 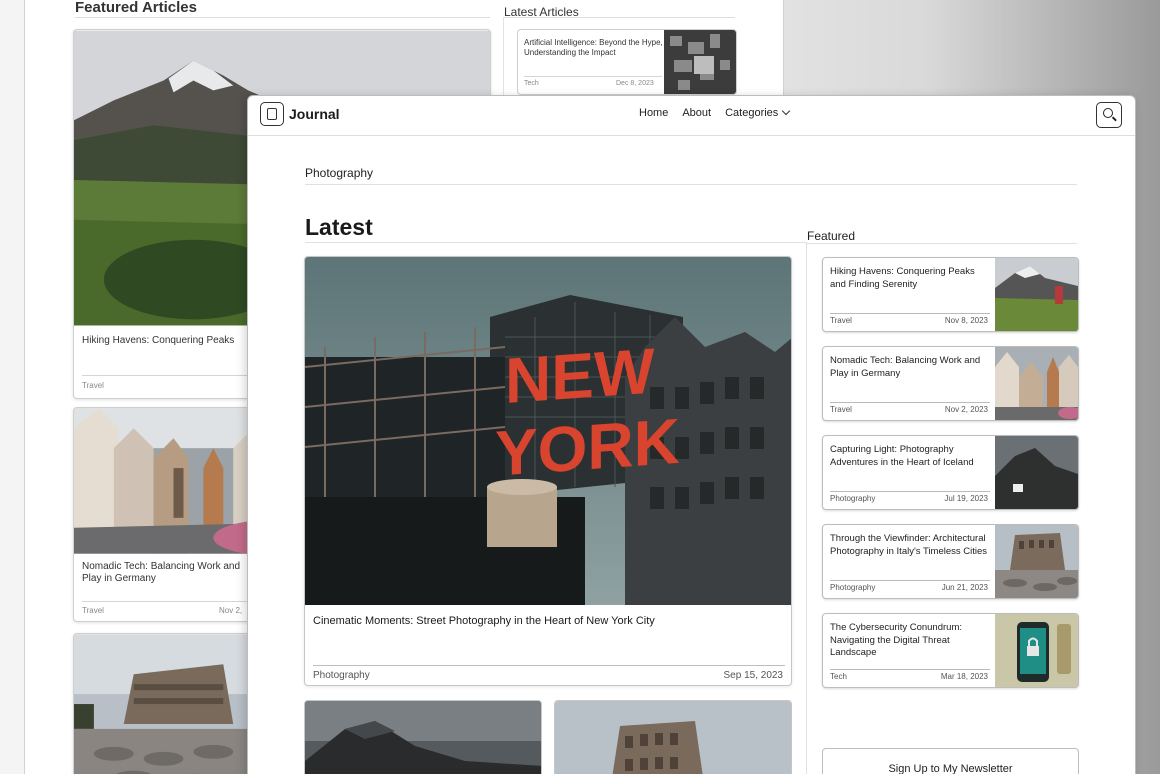 I want to click on top-navigation: Journal Home About Categories, so click(x=691, y=116).